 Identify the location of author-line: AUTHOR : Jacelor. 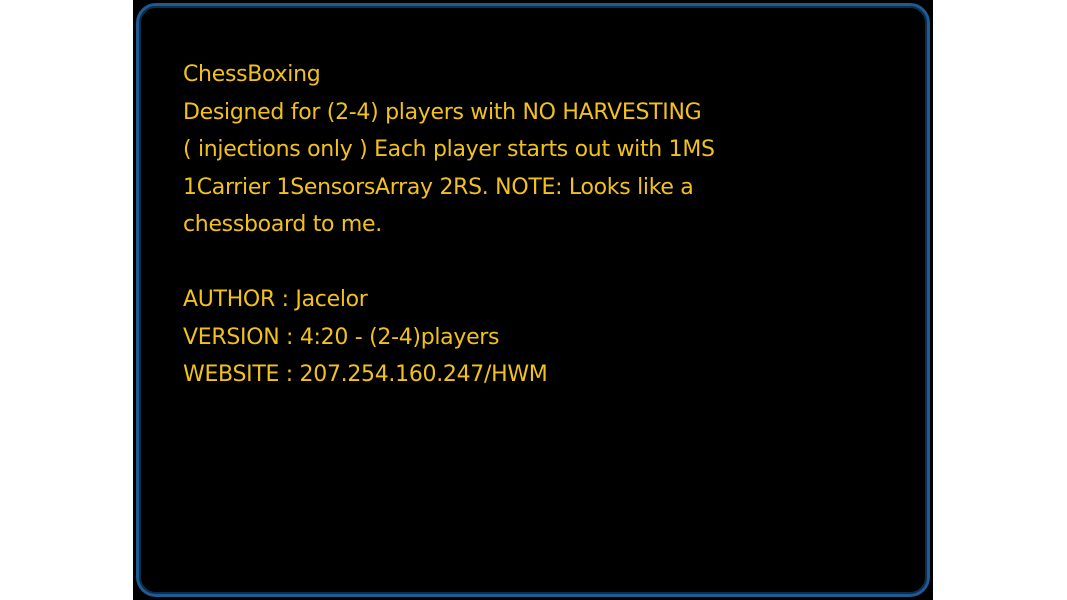
(275, 299).